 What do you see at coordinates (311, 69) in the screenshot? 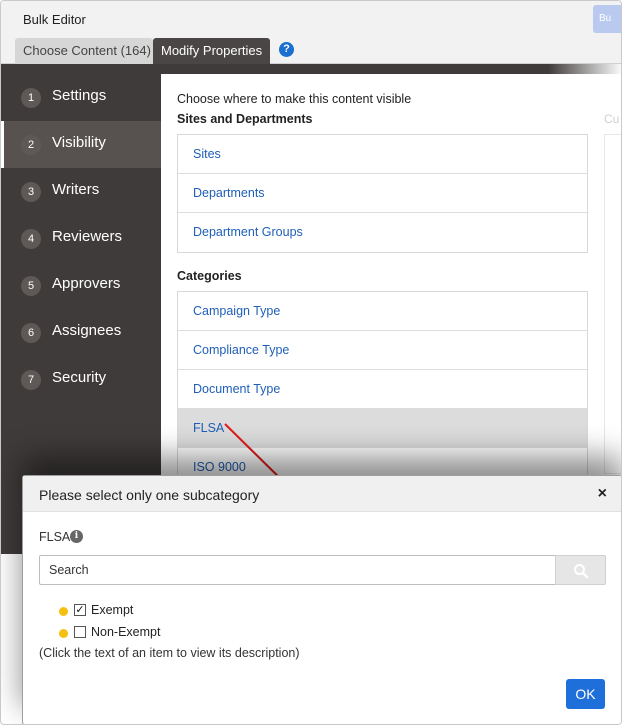
I see `header-strip` at bounding box center [311, 69].